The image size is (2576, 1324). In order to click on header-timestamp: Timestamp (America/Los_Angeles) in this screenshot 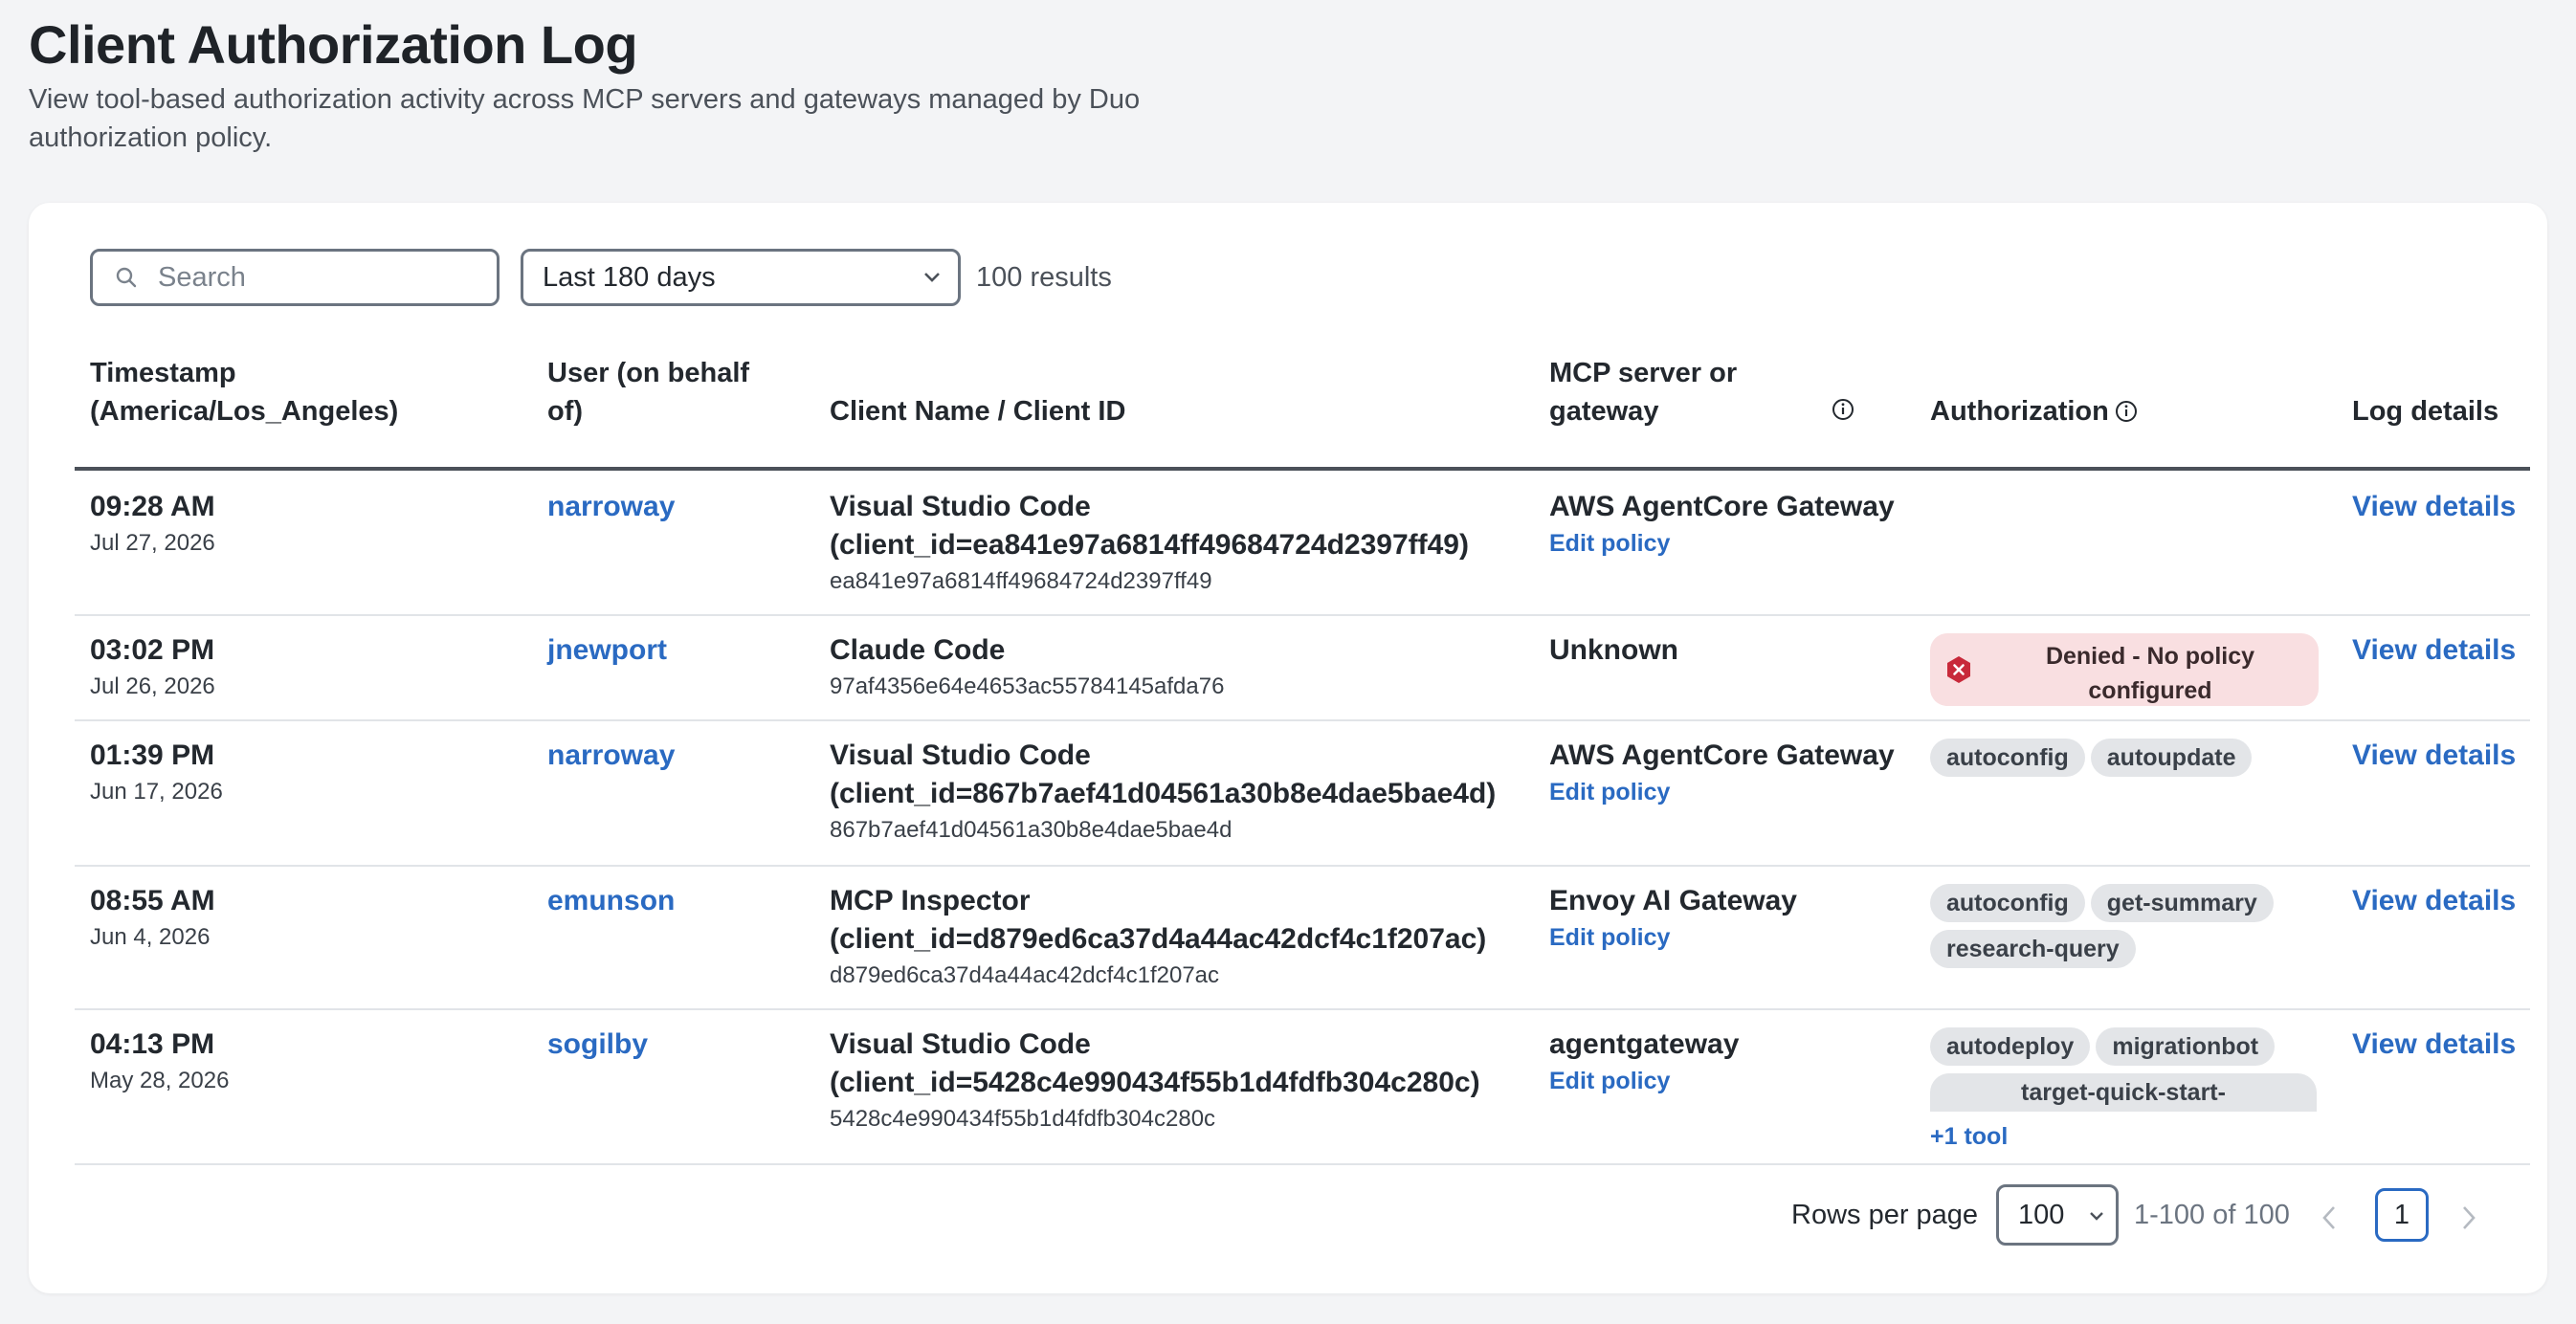, I will do `click(291, 392)`.